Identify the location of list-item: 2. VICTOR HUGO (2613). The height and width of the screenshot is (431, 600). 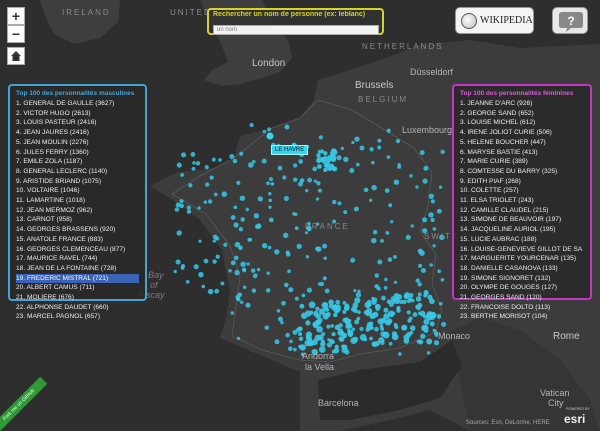
(77, 114).